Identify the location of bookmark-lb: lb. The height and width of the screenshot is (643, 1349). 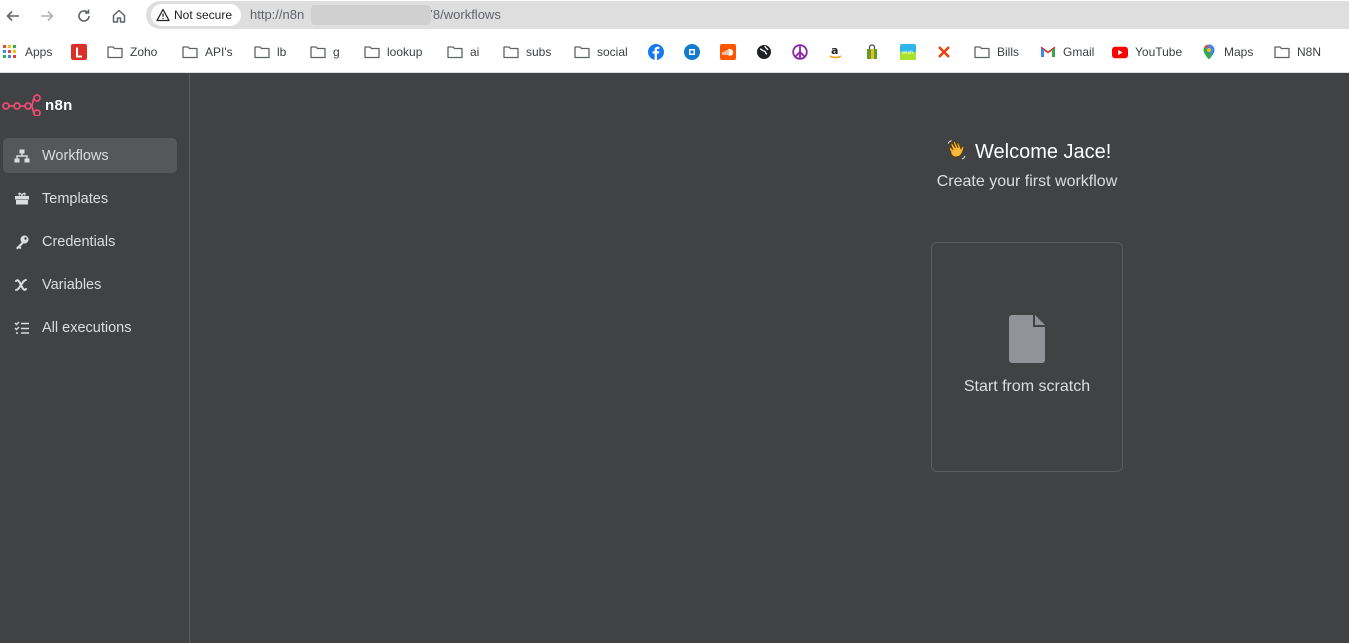
(270, 52).